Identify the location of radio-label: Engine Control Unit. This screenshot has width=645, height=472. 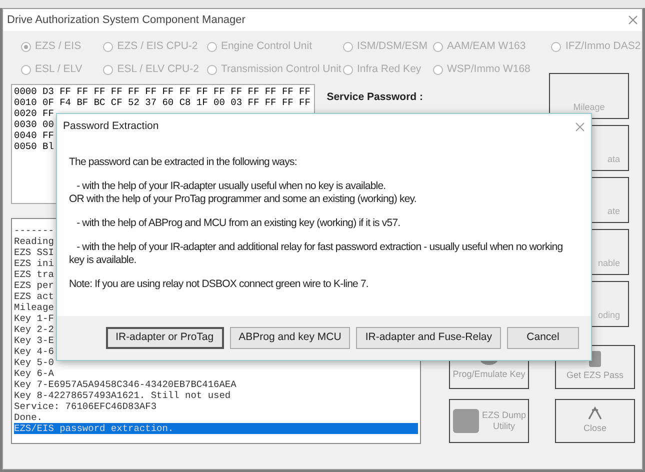
(266, 46).